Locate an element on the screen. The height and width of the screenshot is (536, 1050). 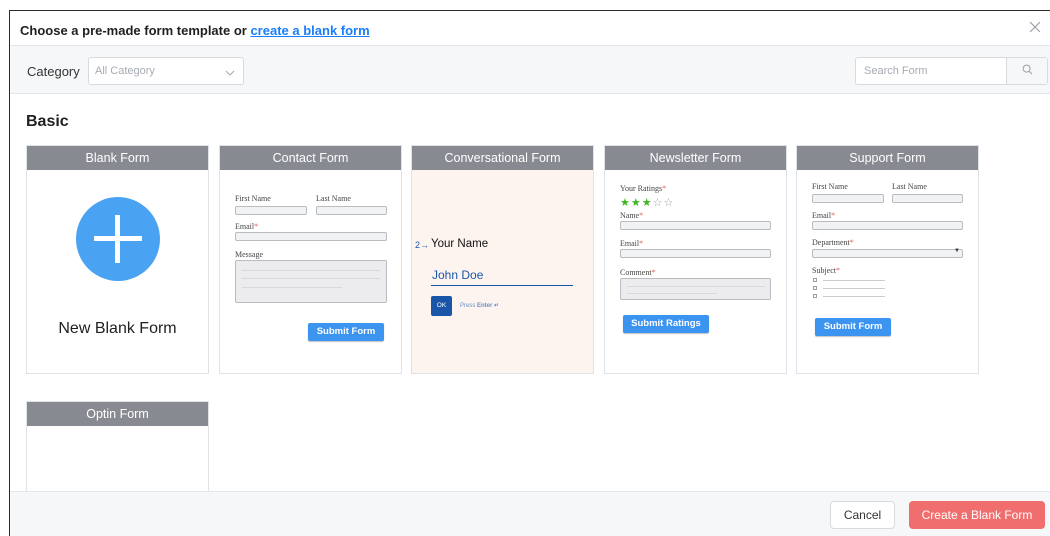
card-title: Support Form is located at coordinates (887, 158).